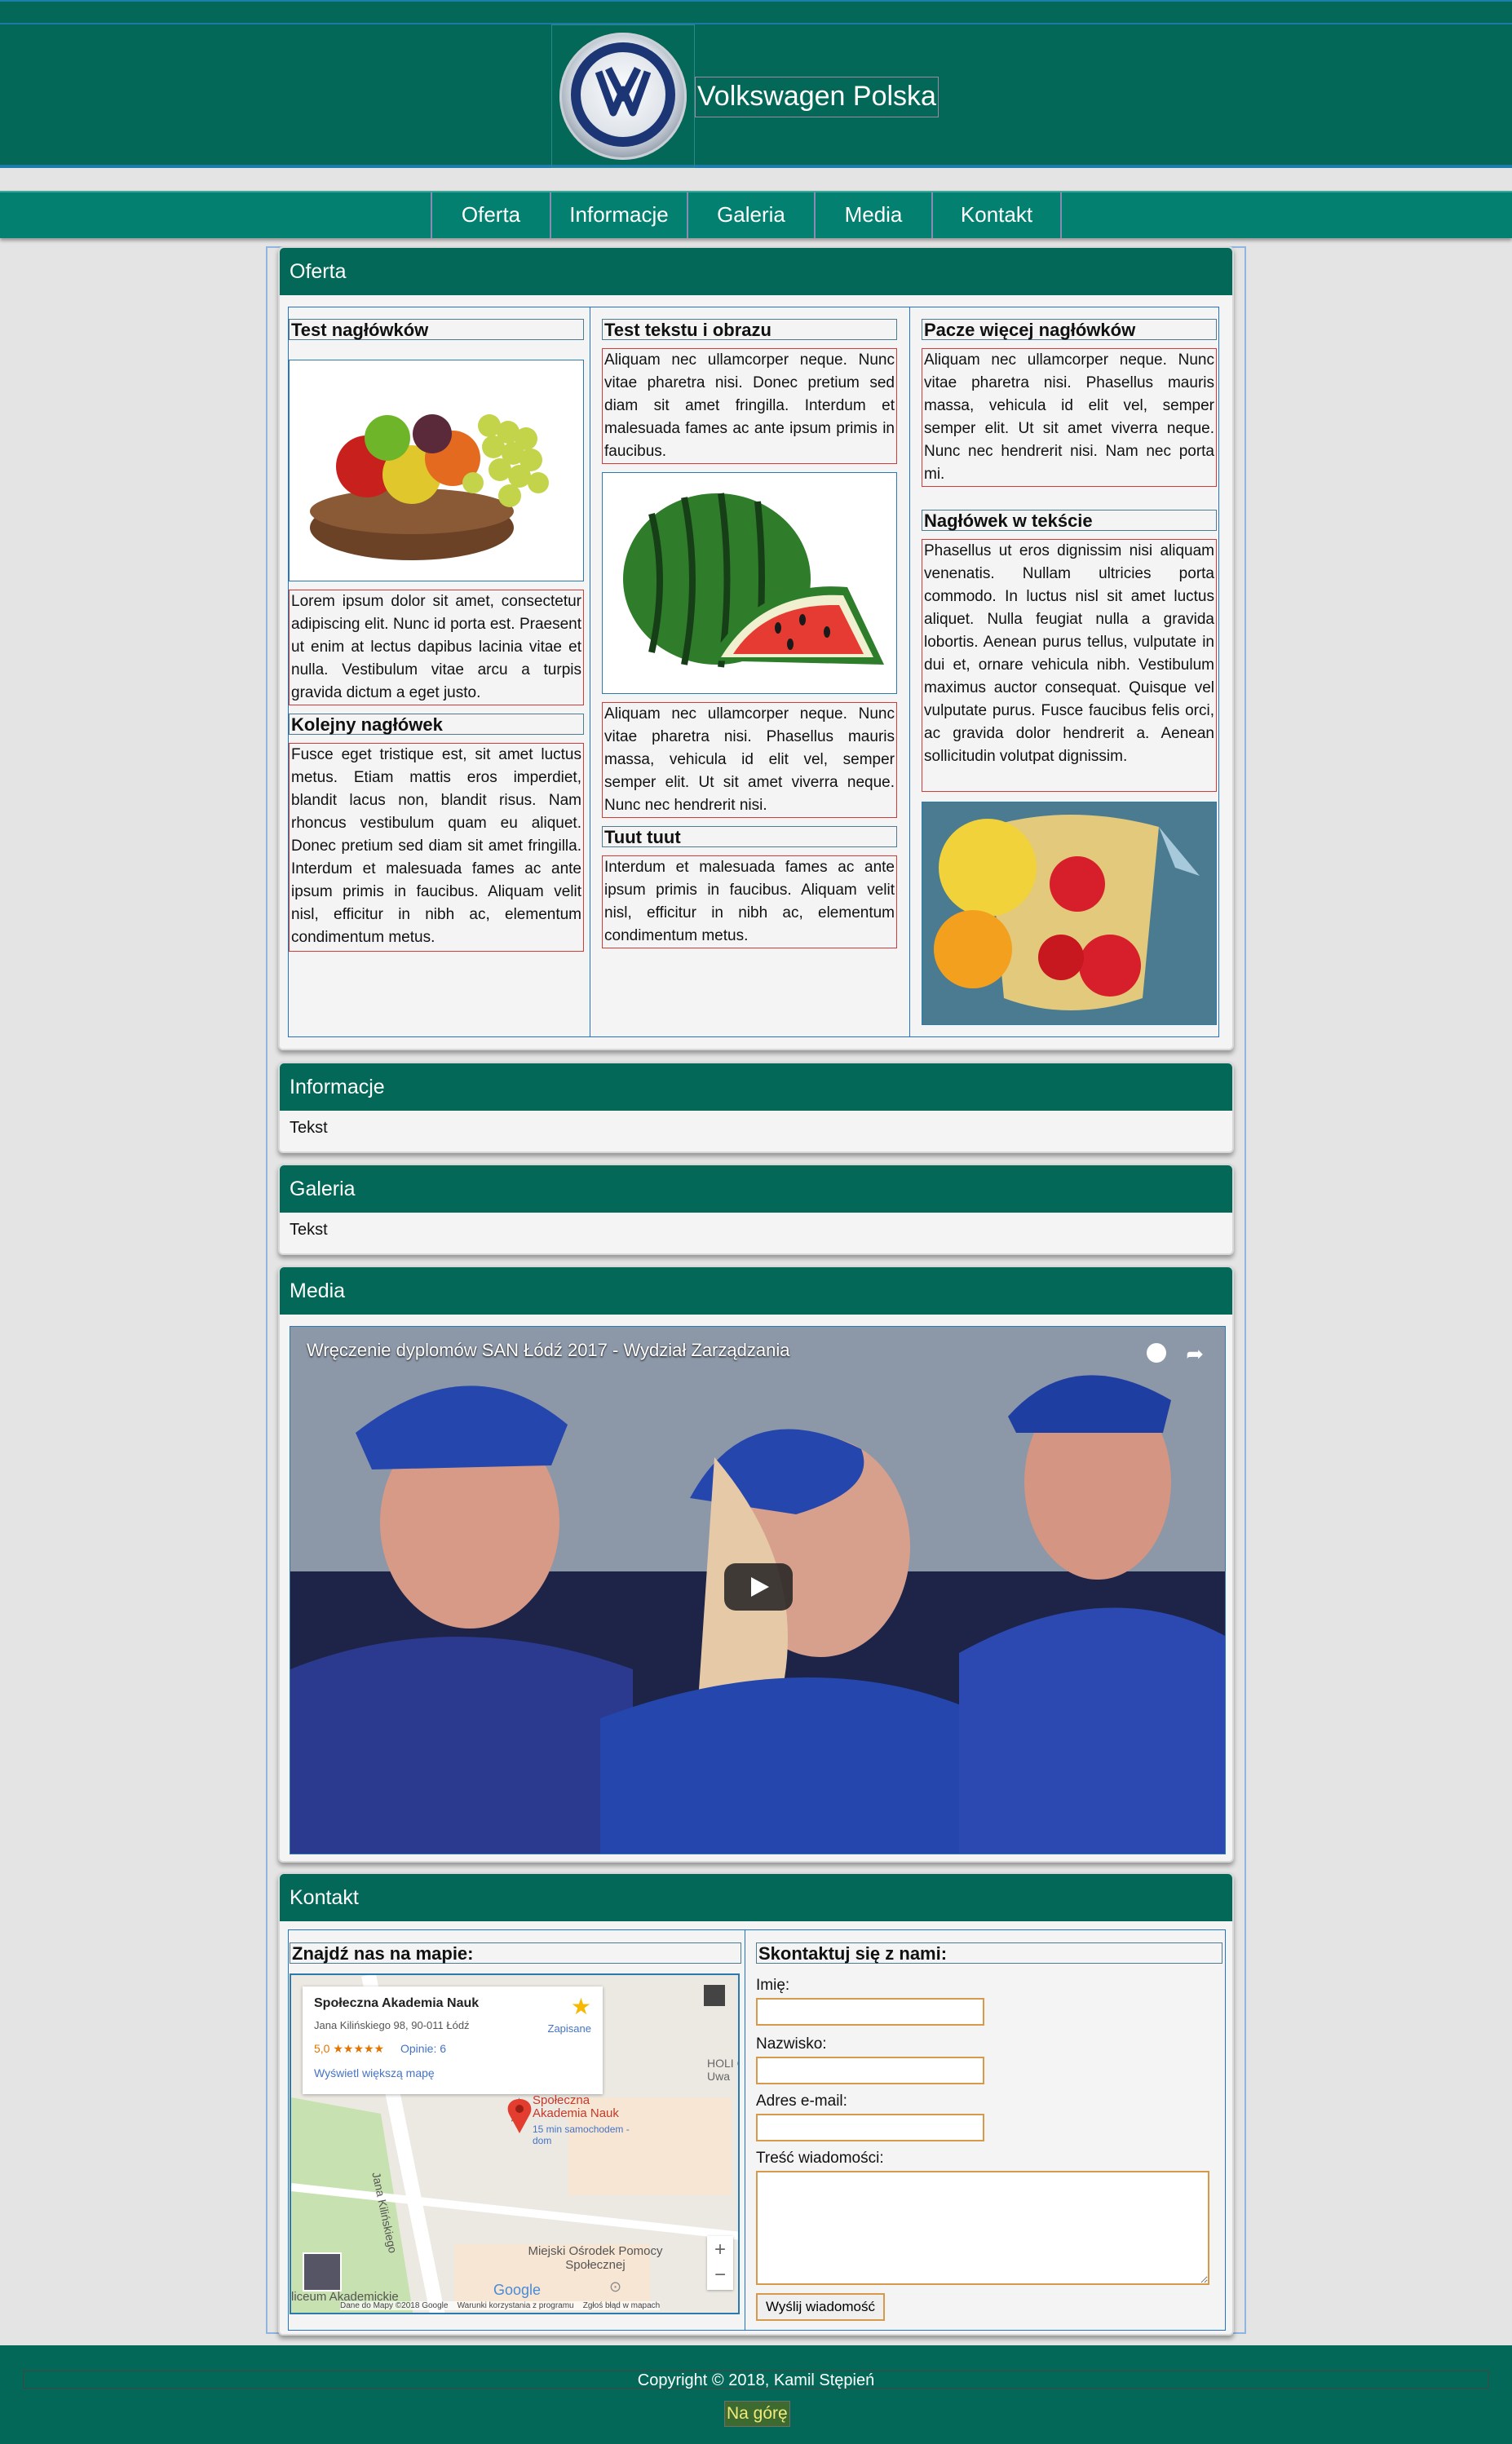  Describe the element at coordinates (436, 470) in the screenshot. I see `fruit-basket-image` at that location.